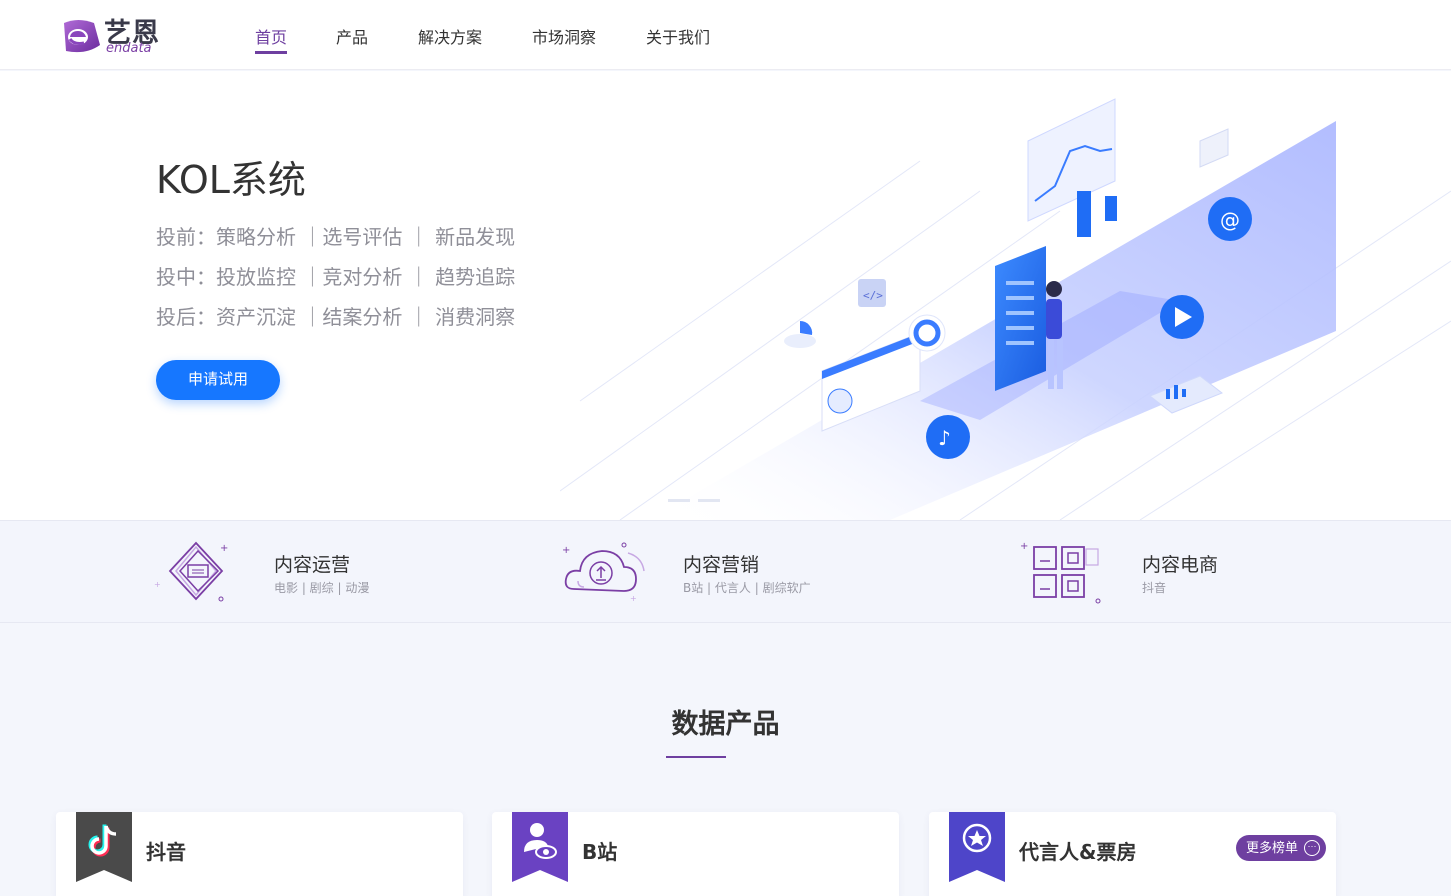 Image resolution: width=1451 pixels, height=896 pixels. What do you see at coordinates (112, 36) in the screenshot?
I see `logo: 艺恩 endata` at bounding box center [112, 36].